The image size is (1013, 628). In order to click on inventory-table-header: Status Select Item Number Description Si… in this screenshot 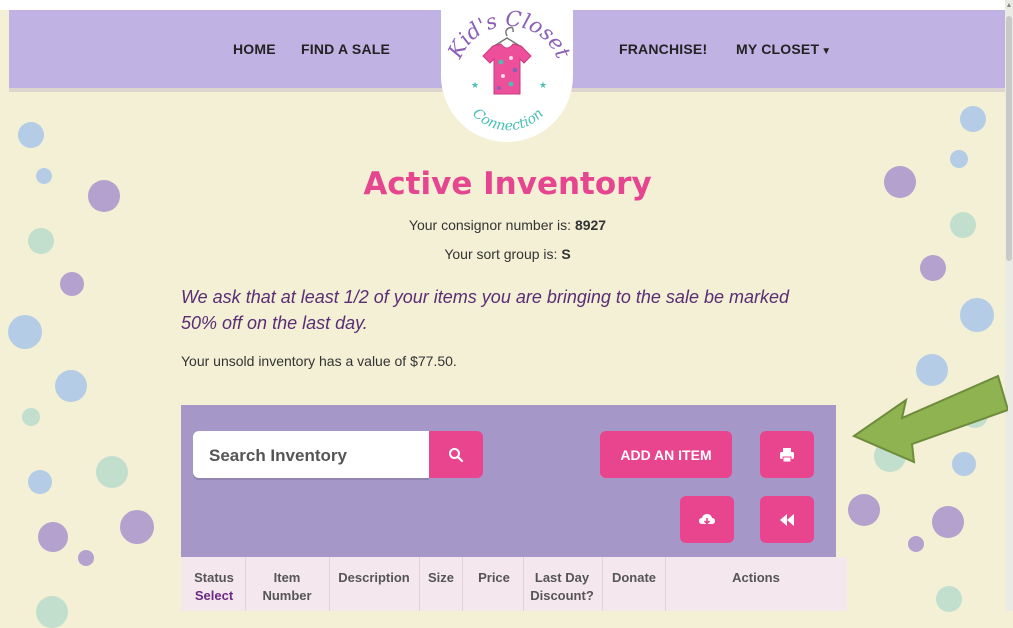, I will do `click(514, 584)`.